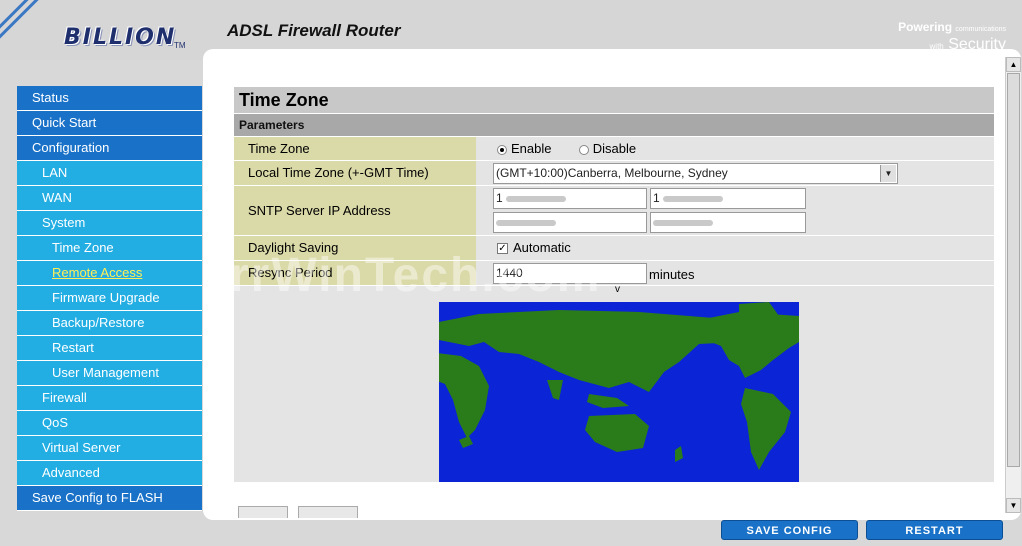 This screenshot has width=1022, height=546. Describe the element at coordinates (735, 248) in the screenshot. I see `daylight-saving-cell: ✓ Automatic` at that location.